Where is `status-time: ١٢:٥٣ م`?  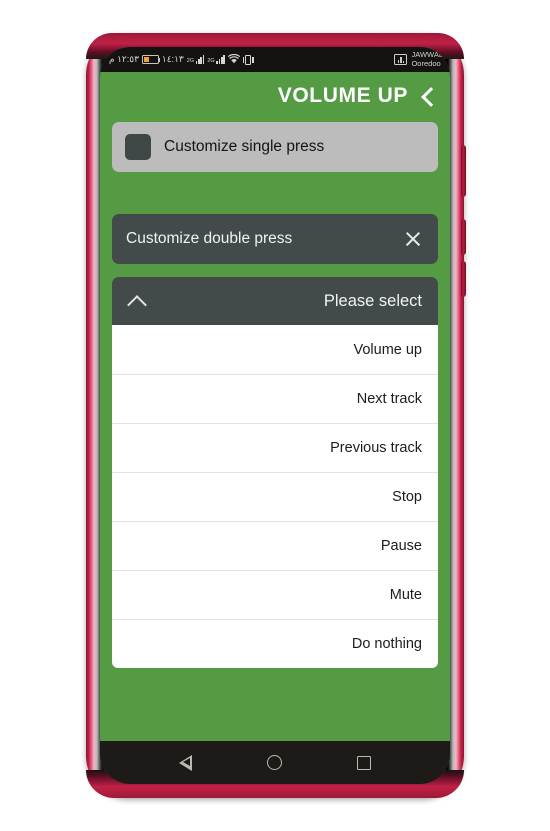 status-time: ١٢:٥٣ م is located at coordinates (124, 59).